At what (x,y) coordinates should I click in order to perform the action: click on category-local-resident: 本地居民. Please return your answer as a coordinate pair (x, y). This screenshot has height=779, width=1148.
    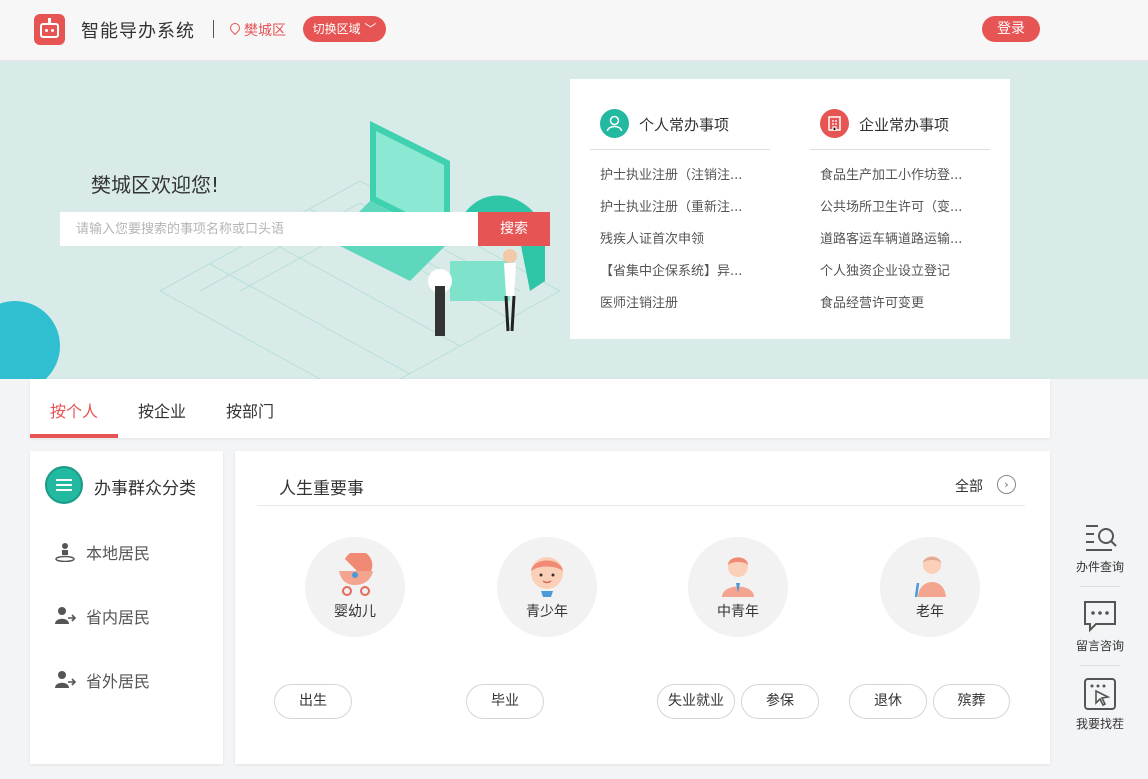
    Looking at the image, I should click on (134, 551).